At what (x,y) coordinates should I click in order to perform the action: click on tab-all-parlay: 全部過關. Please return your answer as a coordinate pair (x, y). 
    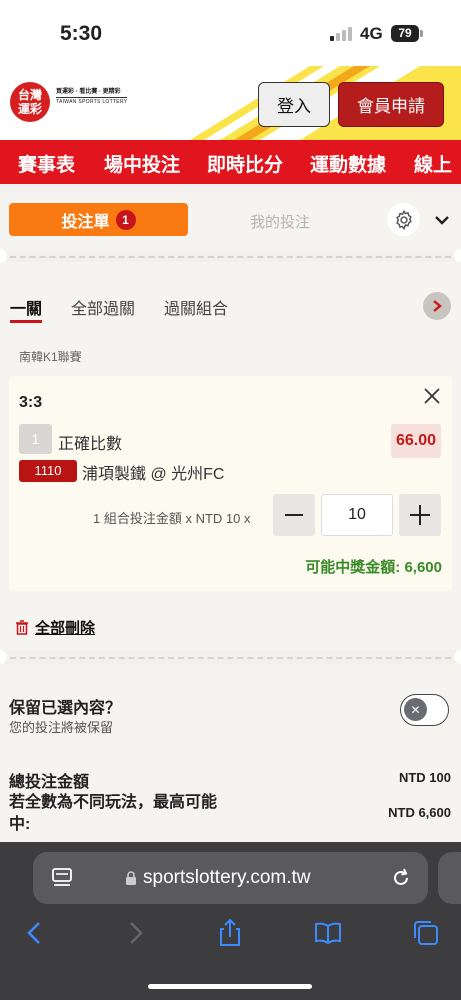
    Looking at the image, I should click on (103, 307).